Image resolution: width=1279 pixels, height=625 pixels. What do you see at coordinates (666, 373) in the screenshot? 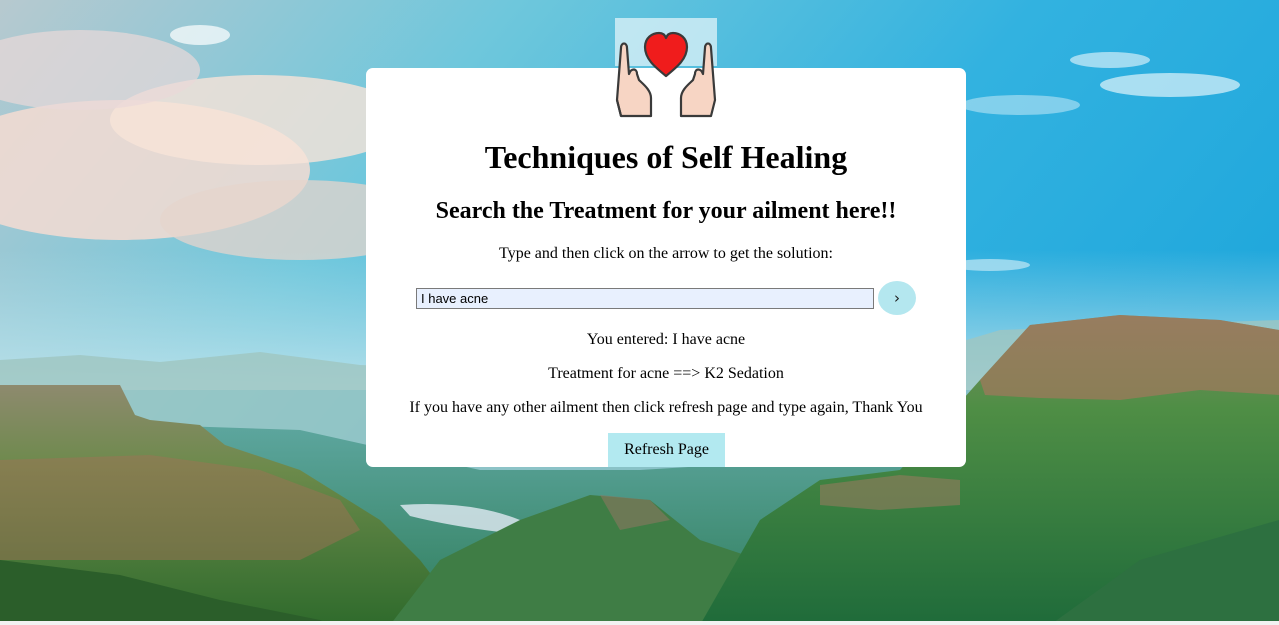
I see `treatment-result: Treatment for acne ==> K2 Sedation` at bounding box center [666, 373].